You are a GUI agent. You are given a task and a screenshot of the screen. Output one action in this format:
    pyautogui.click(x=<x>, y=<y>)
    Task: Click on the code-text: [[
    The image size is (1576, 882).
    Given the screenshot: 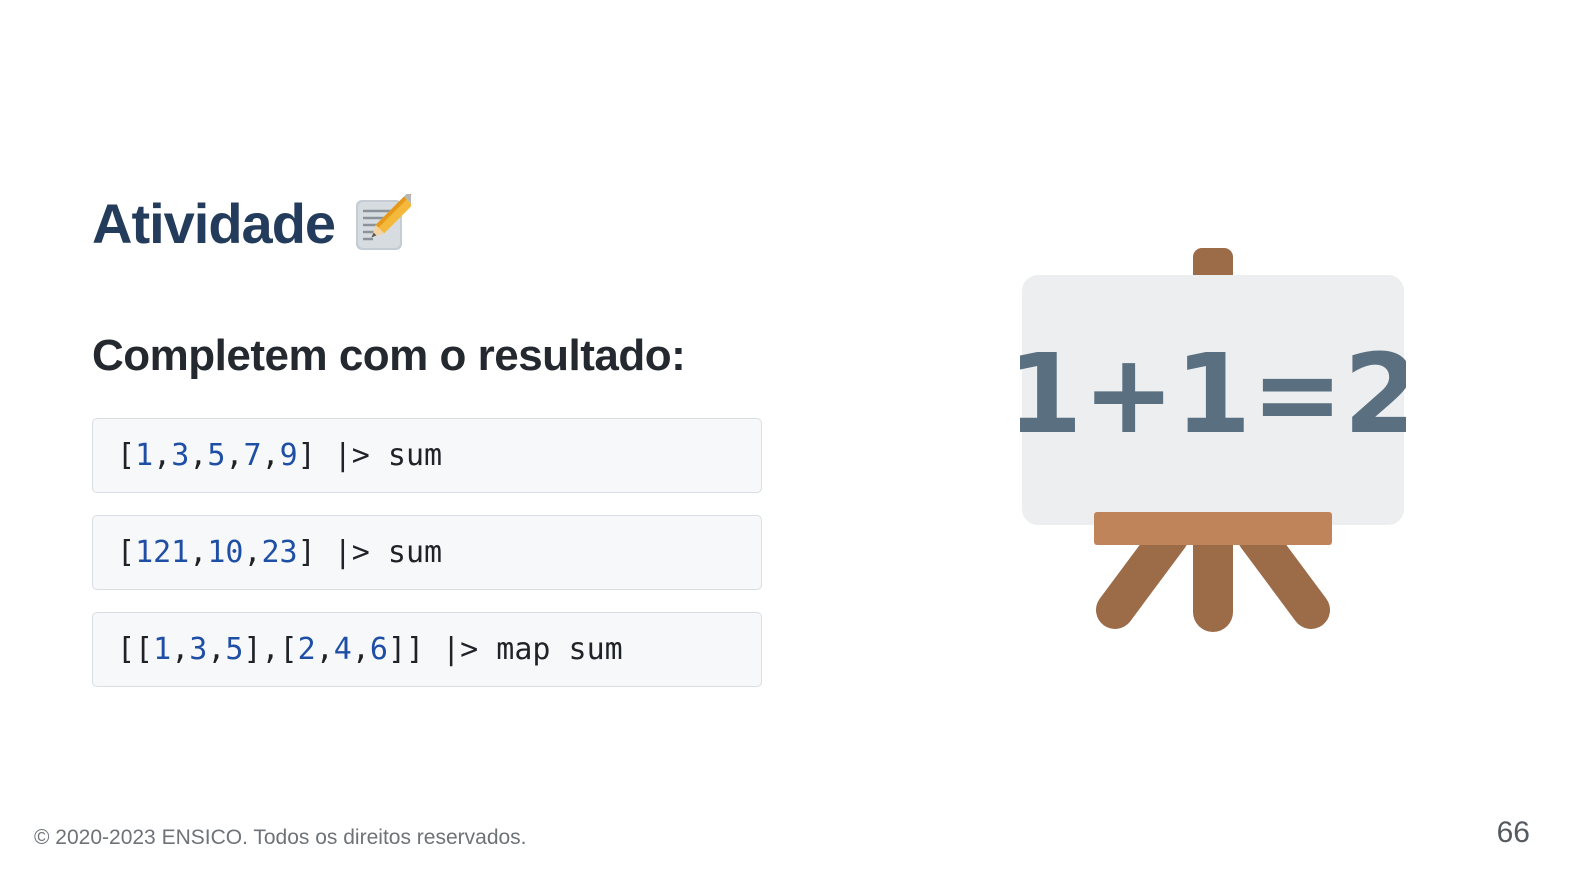 What is the action you would take?
    pyautogui.click(x=135, y=649)
    